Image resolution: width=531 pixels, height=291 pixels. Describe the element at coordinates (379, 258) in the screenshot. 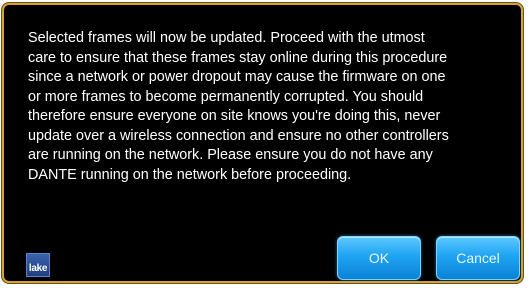

I see `ok-button: OK` at that location.